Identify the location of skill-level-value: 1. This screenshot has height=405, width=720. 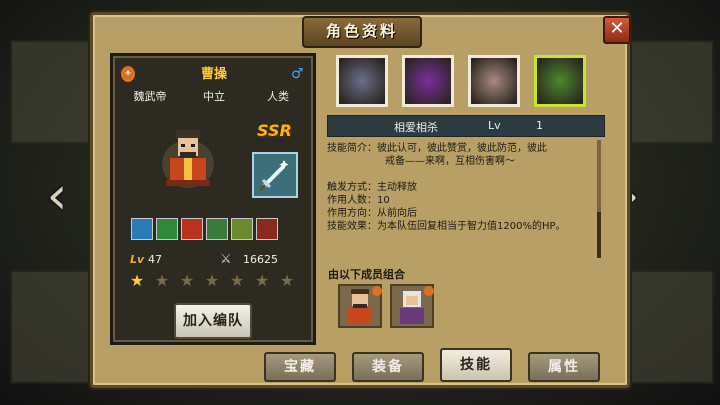
(539, 125).